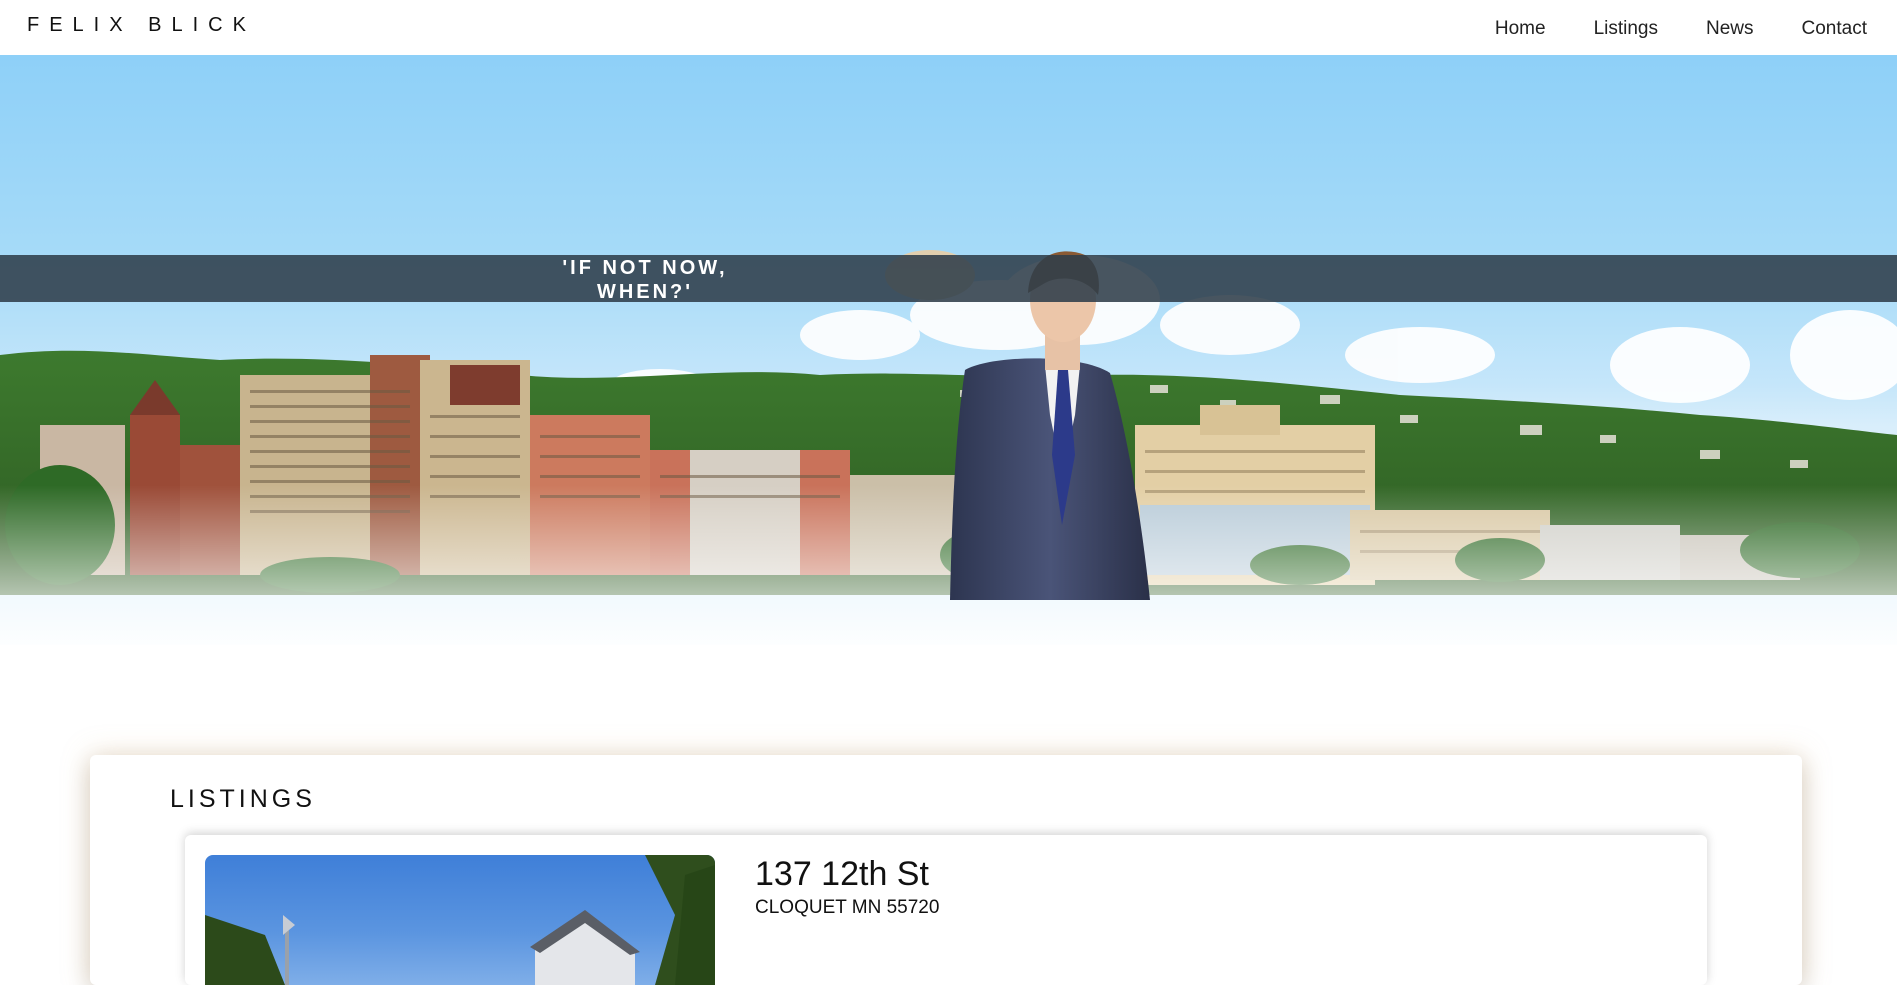 The height and width of the screenshot is (985, 1897). What do you see at coordinates (946, 910) in the screenshot?
I see `listing-card: 137 12th St CLOQUET MN 55720` at bounding box center [946, 910].